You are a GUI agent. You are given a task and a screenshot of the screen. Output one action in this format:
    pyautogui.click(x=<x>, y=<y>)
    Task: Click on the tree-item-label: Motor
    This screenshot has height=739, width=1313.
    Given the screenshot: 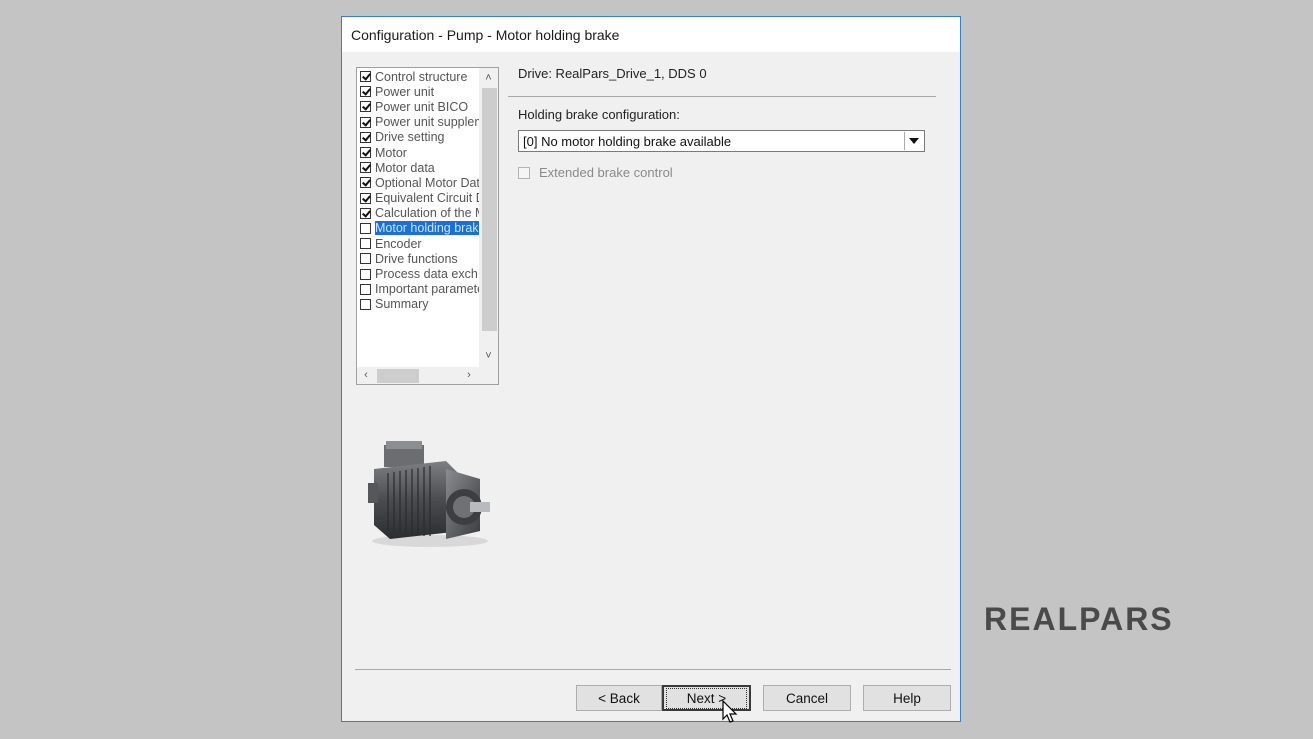 What is the action you would take?
    pyautogui.click(x=391, y=152)
    